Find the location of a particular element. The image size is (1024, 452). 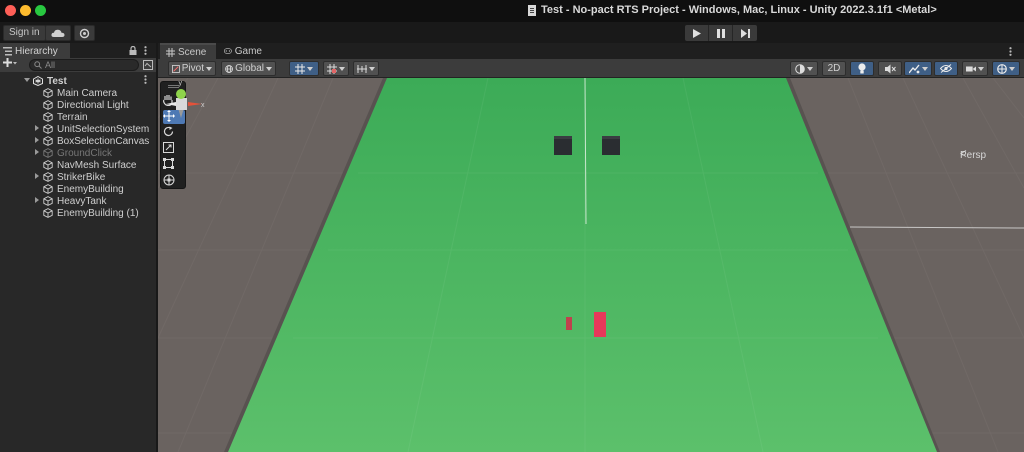

maximize-window-button is located at coordinates (40, 10).